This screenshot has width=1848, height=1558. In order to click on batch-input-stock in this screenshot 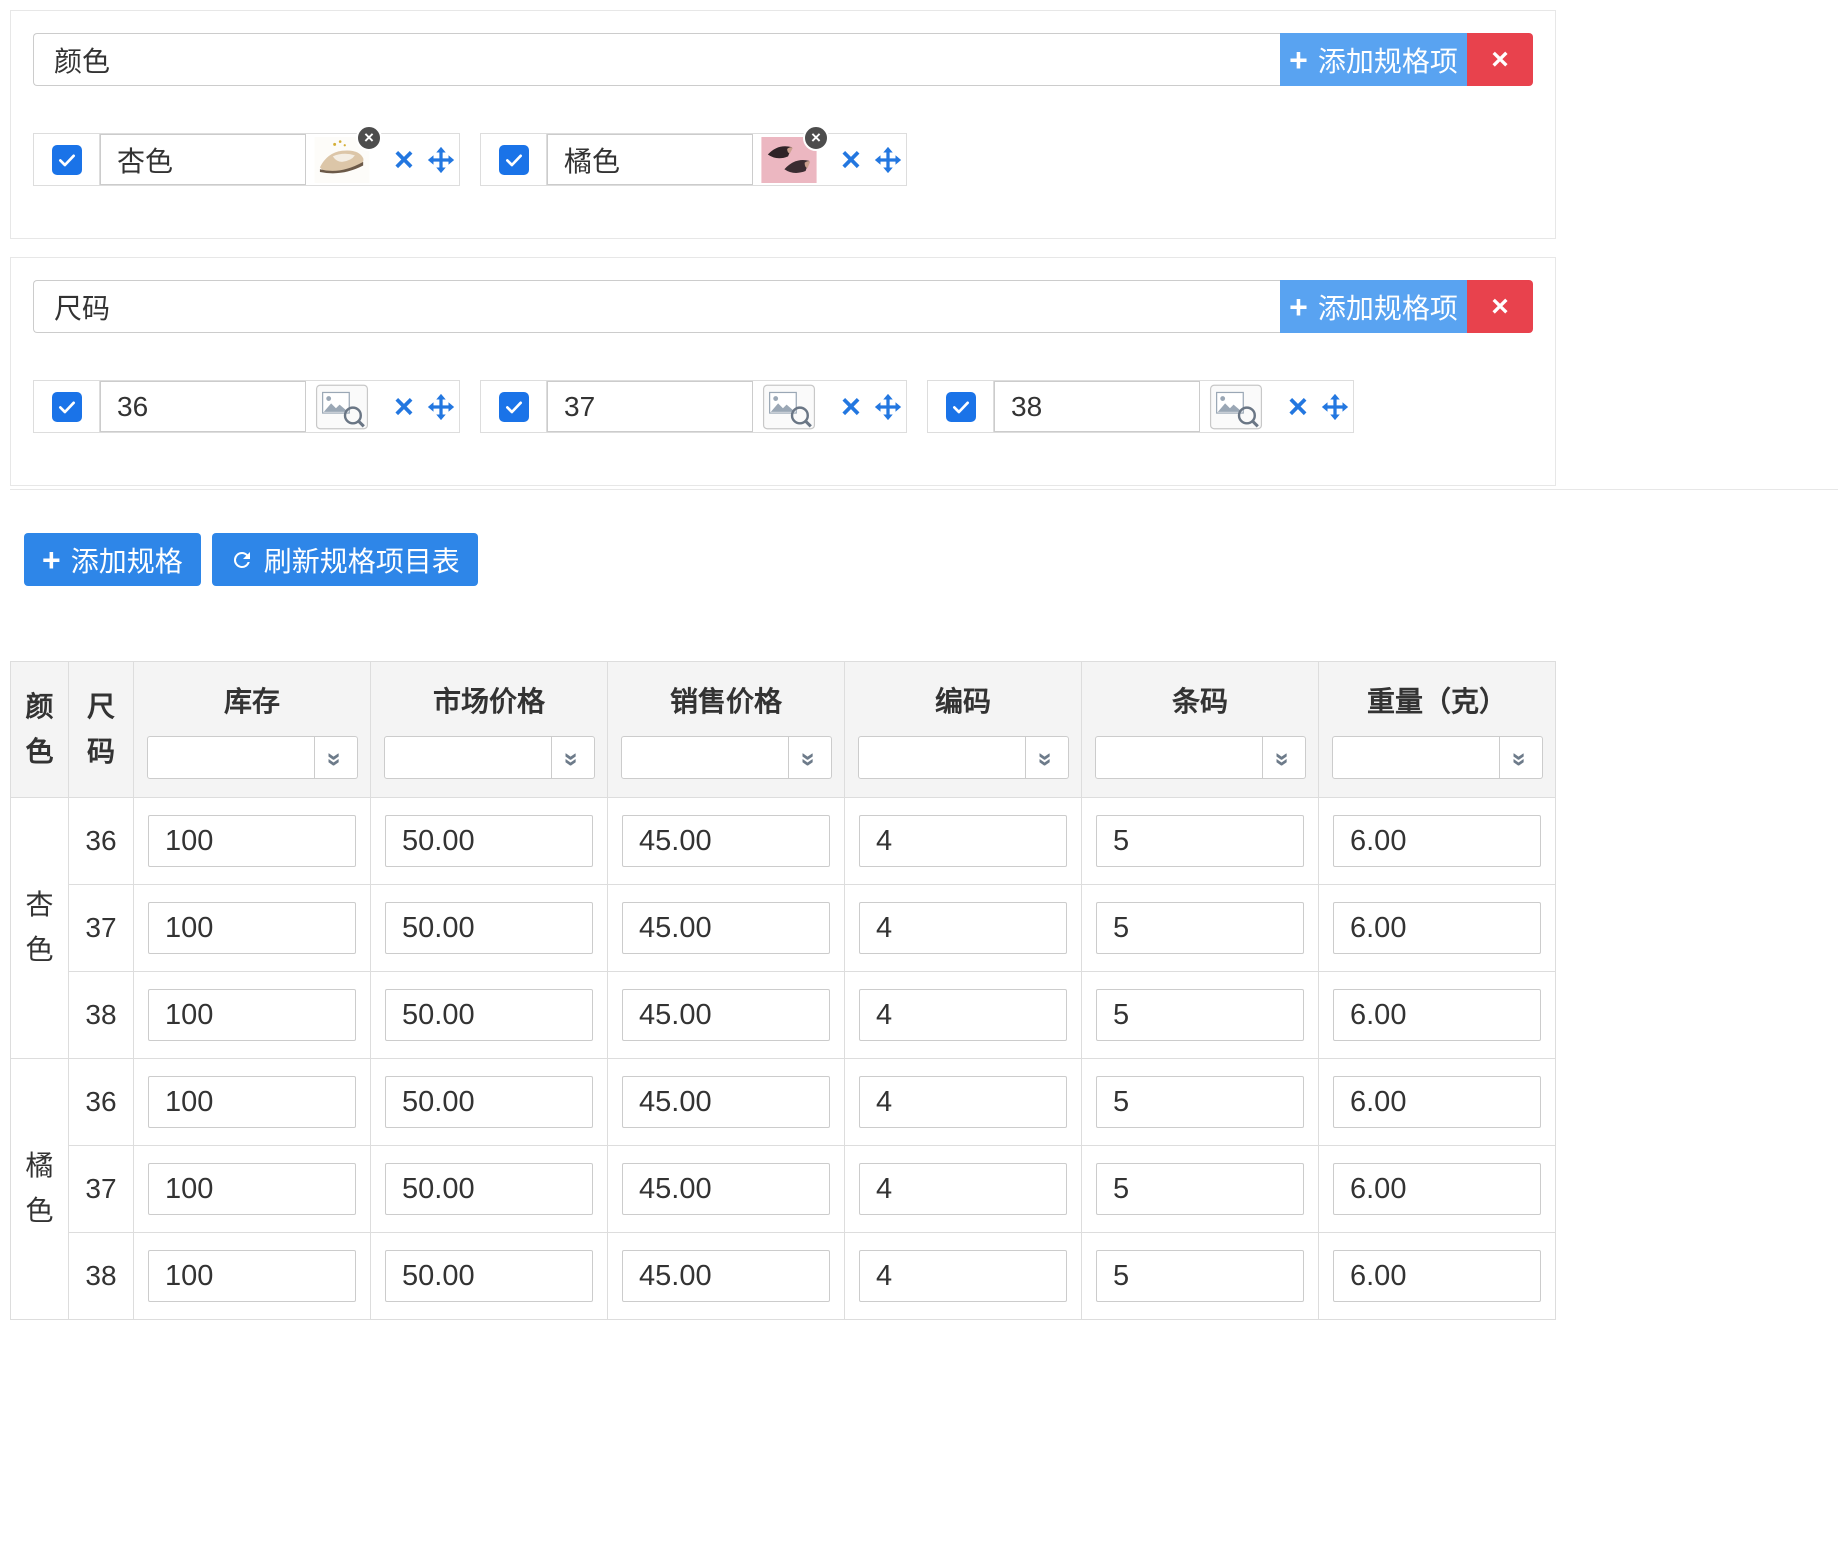, I will do `click(230, 757)`.